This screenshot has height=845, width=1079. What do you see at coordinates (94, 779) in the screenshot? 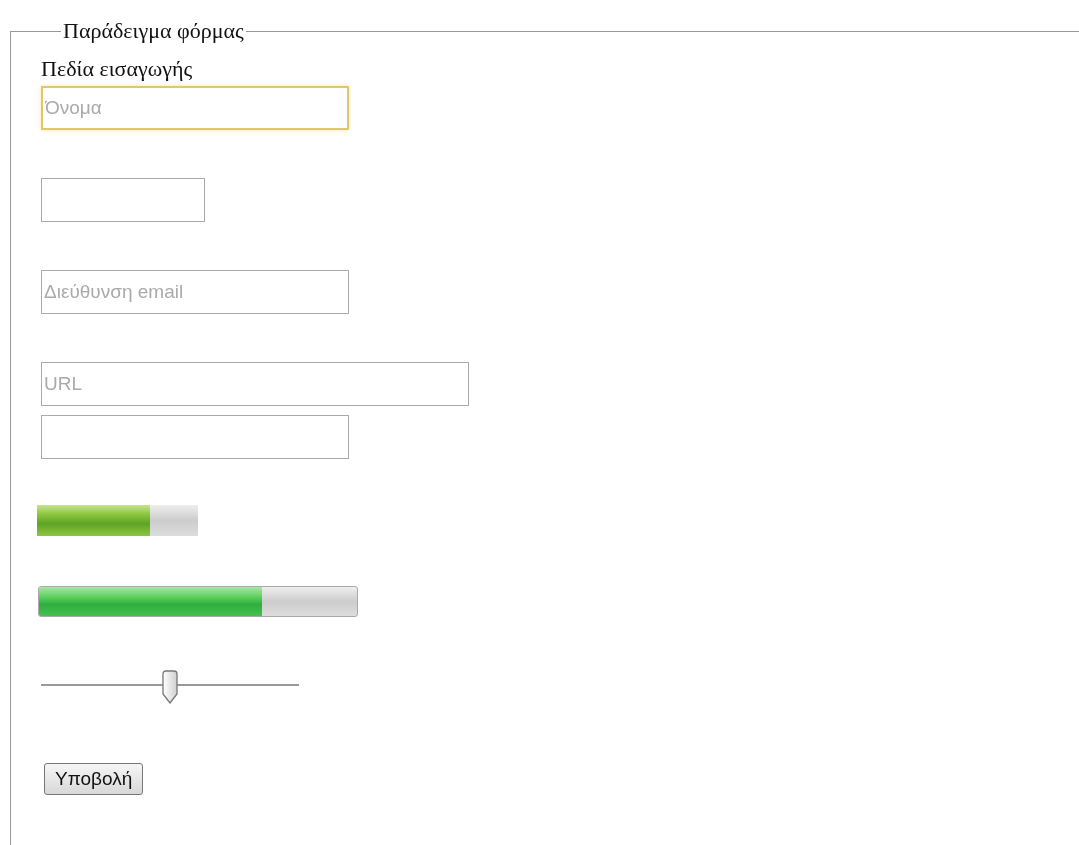
I see `submit-button: Υποβολή` at bounding box center [94, 779].